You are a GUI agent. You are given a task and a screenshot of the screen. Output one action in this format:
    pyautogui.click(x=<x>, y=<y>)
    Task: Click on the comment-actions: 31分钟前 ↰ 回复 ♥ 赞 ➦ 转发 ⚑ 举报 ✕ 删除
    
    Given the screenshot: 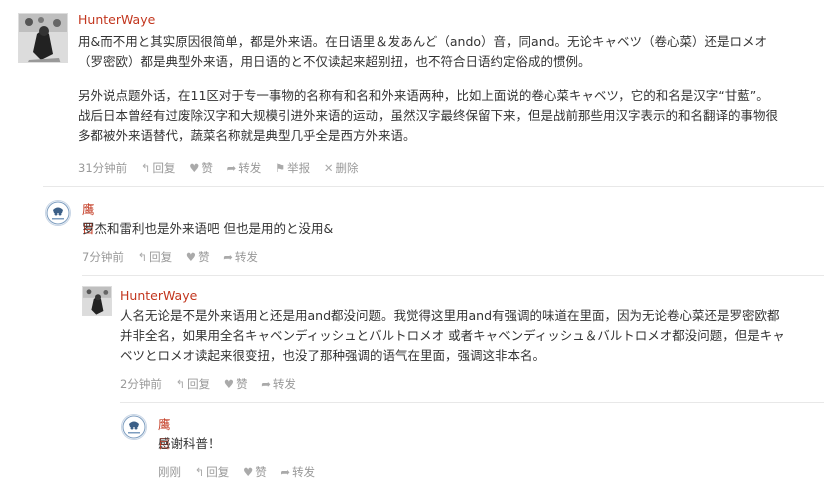 What is the action you would take?
    pyautogui.click(x=223, y=168)
    